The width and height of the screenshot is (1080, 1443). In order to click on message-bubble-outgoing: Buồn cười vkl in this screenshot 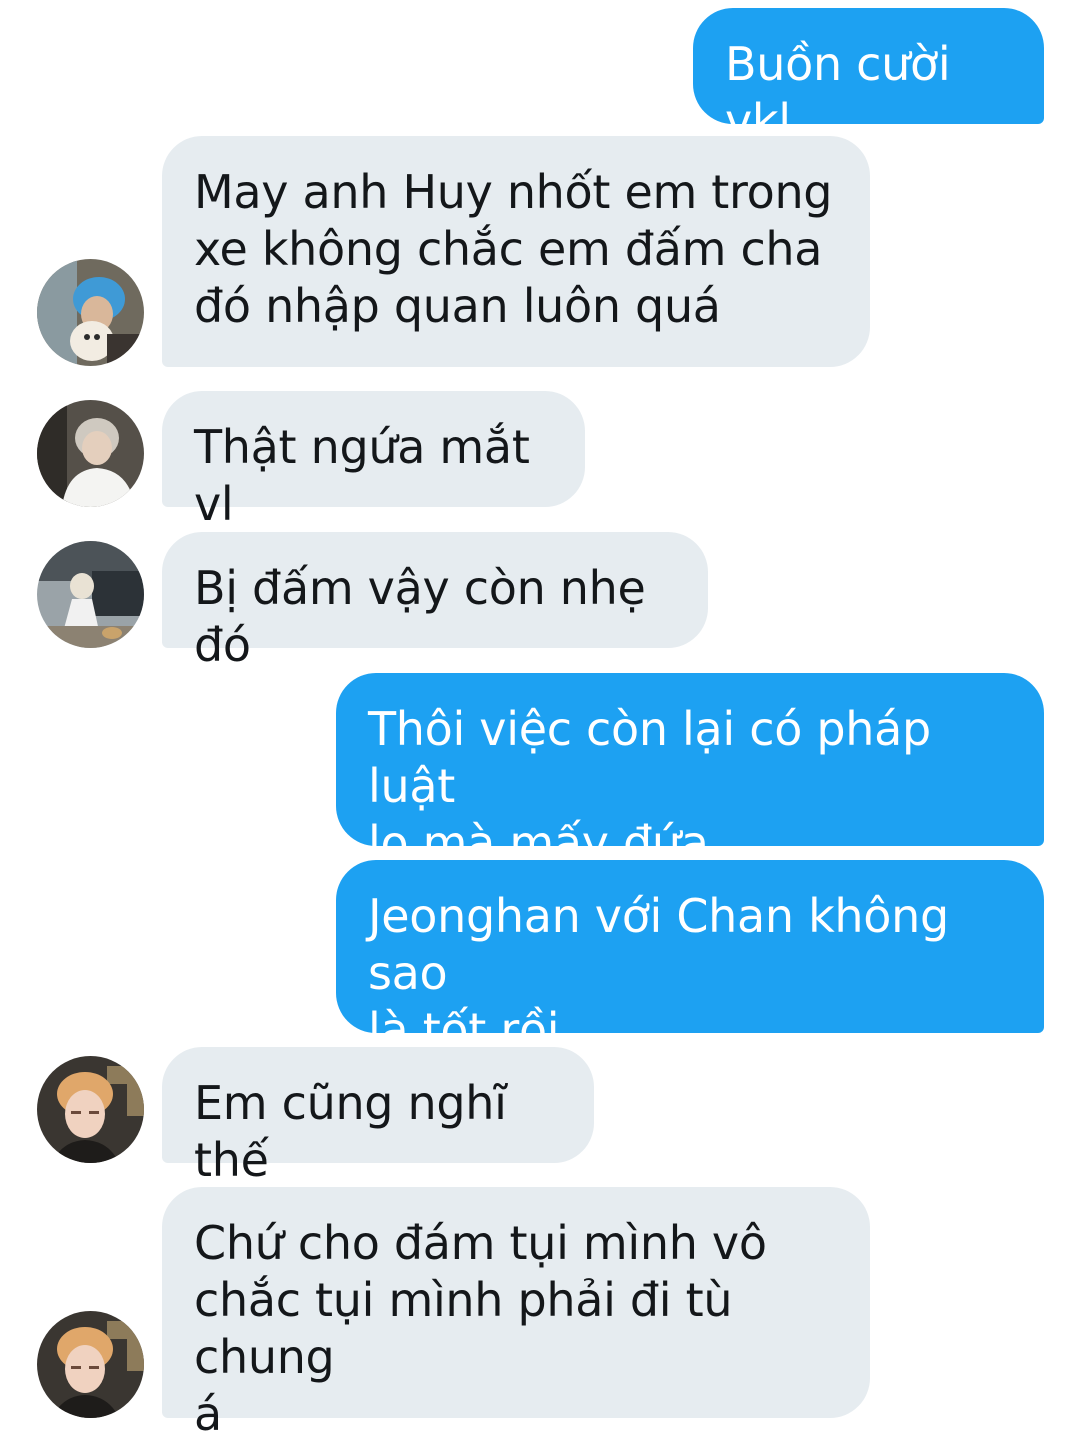, I will do `click(868, 78)`.